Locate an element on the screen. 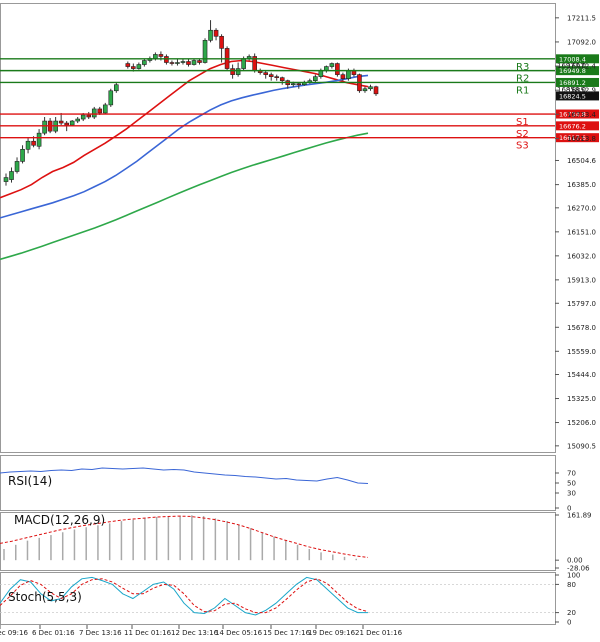  rsi-panel-title: RSI(14) is located at coordinates (30, 481).